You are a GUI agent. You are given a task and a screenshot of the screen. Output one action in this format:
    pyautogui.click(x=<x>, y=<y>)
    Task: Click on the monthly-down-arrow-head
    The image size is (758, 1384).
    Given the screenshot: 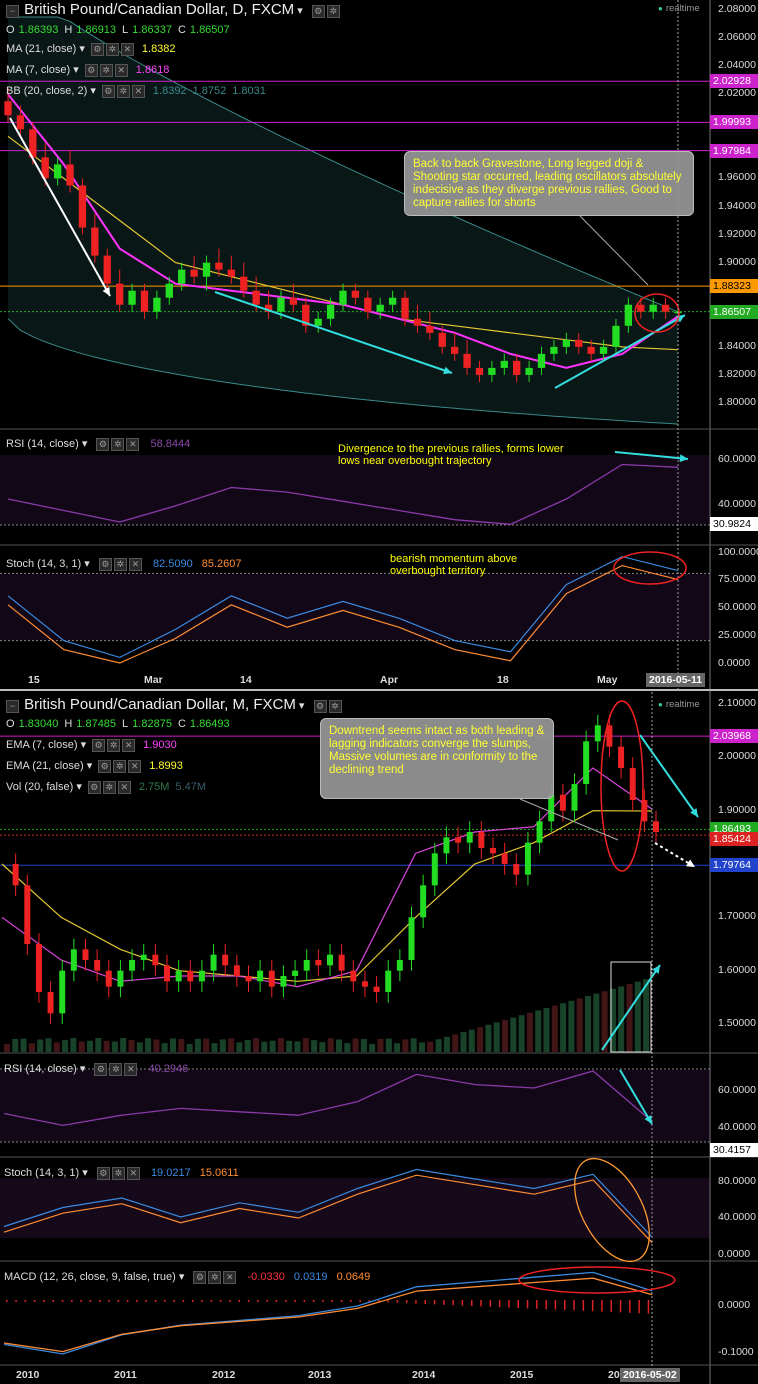 What is the action you would take?
    pyautogui.click(x=694, y=812)
    